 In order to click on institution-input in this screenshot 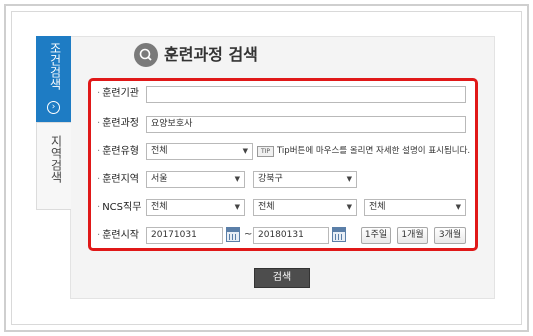, I will do `click(306, 94)`.